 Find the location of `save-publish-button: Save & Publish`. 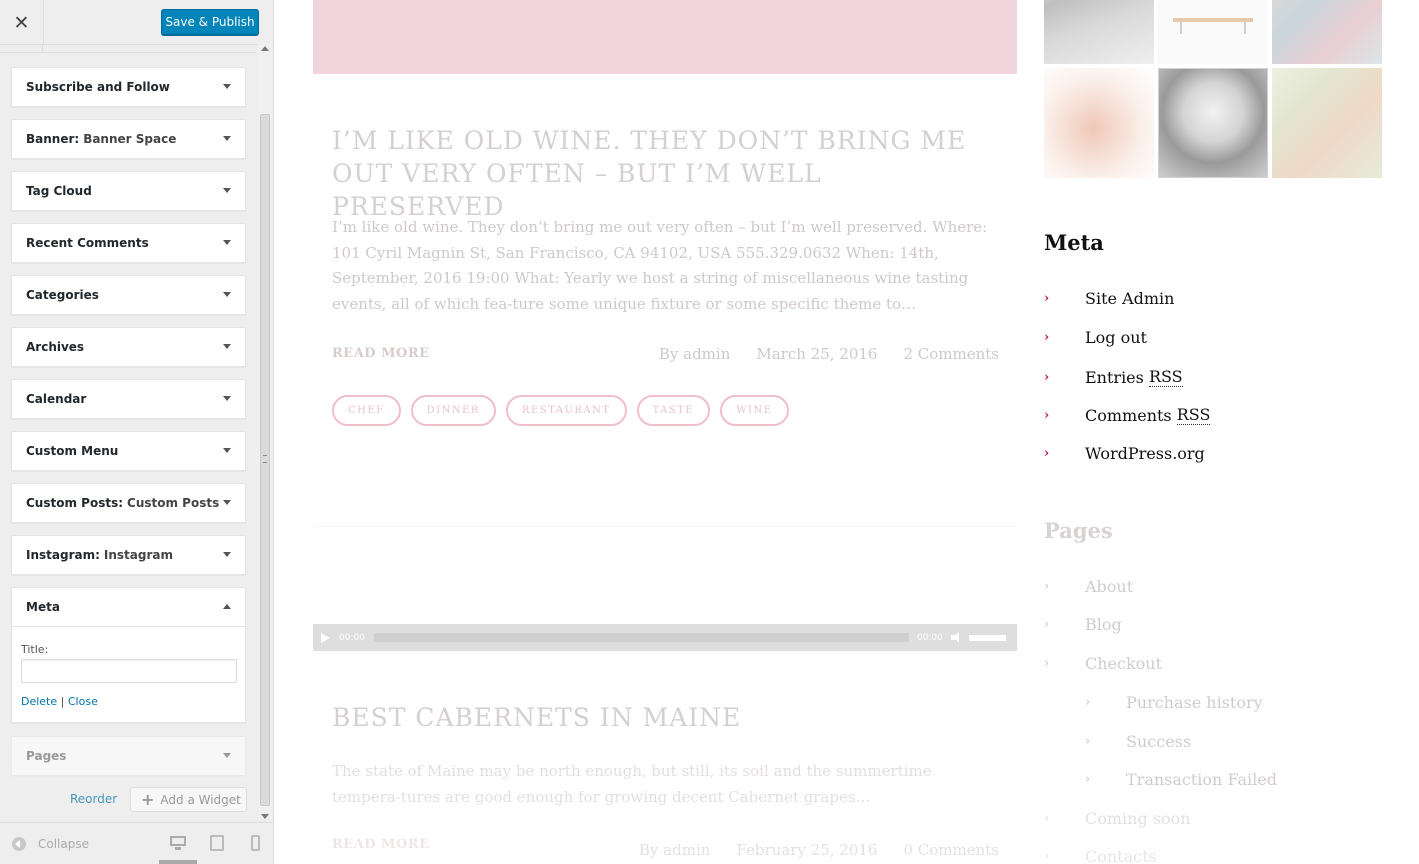

save-publish-button: Save & Publish is located at coordinates (210, 22).